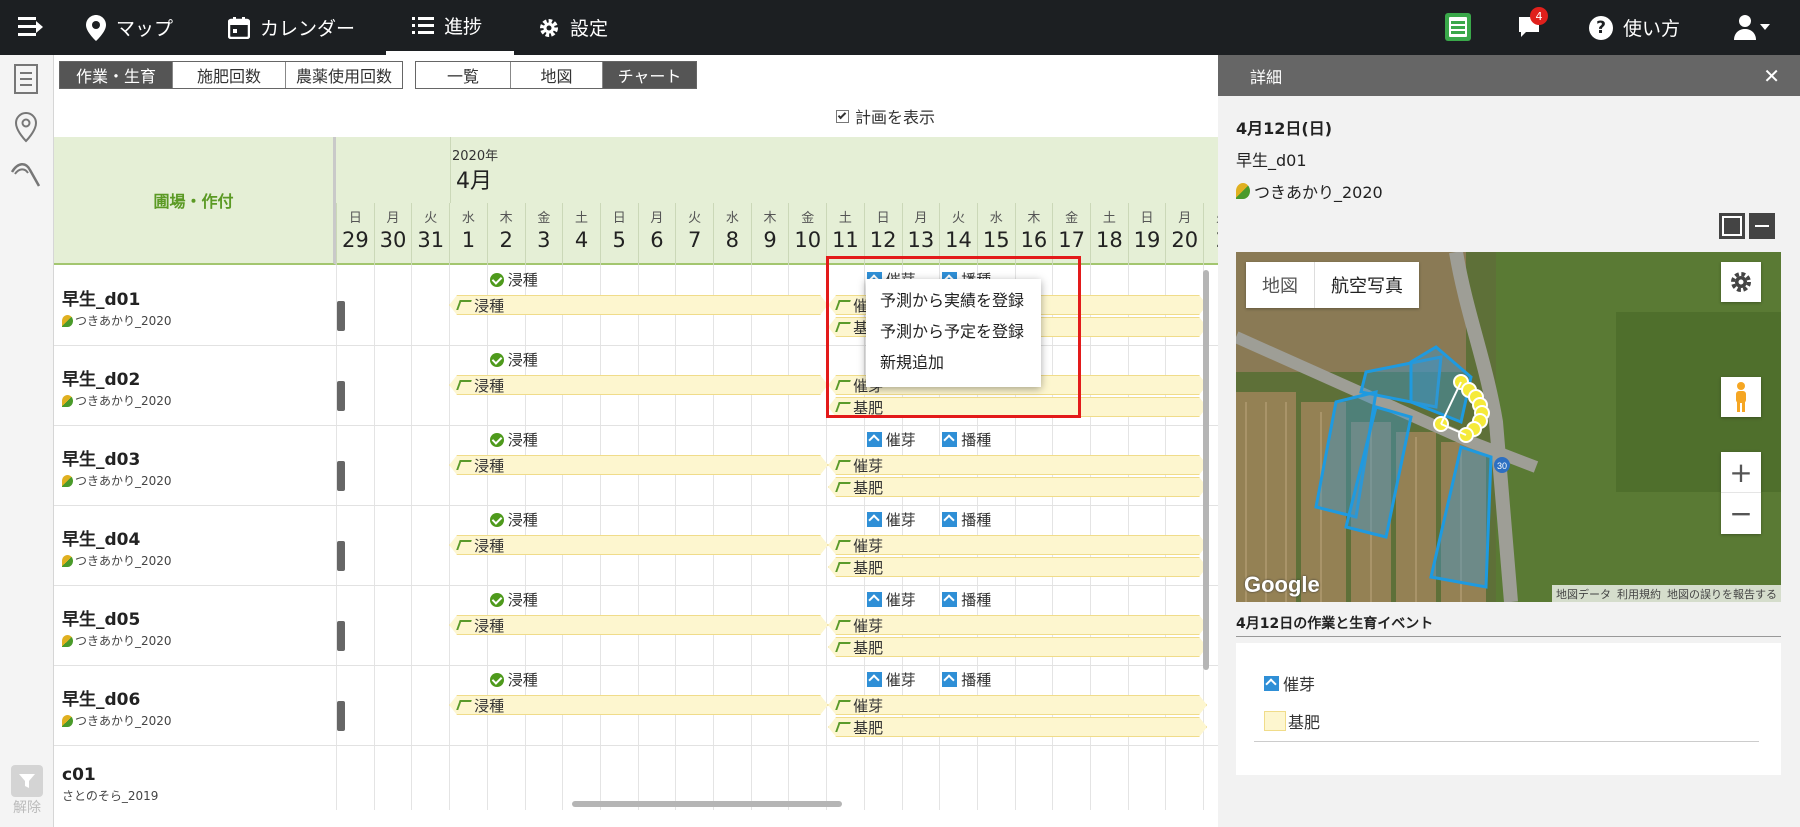 This screenshot has height=827, width=1800. What do you see at coordinates (920, 234) in the screenshot?
I see `day-column: 月 13` at bounding box center [920, 234].